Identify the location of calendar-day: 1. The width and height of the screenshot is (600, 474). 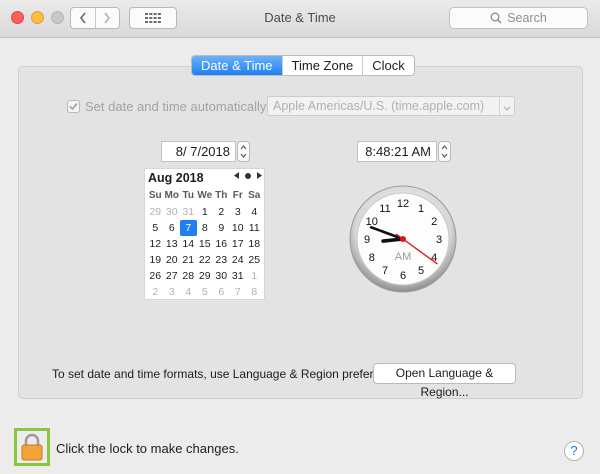
(205, 212).